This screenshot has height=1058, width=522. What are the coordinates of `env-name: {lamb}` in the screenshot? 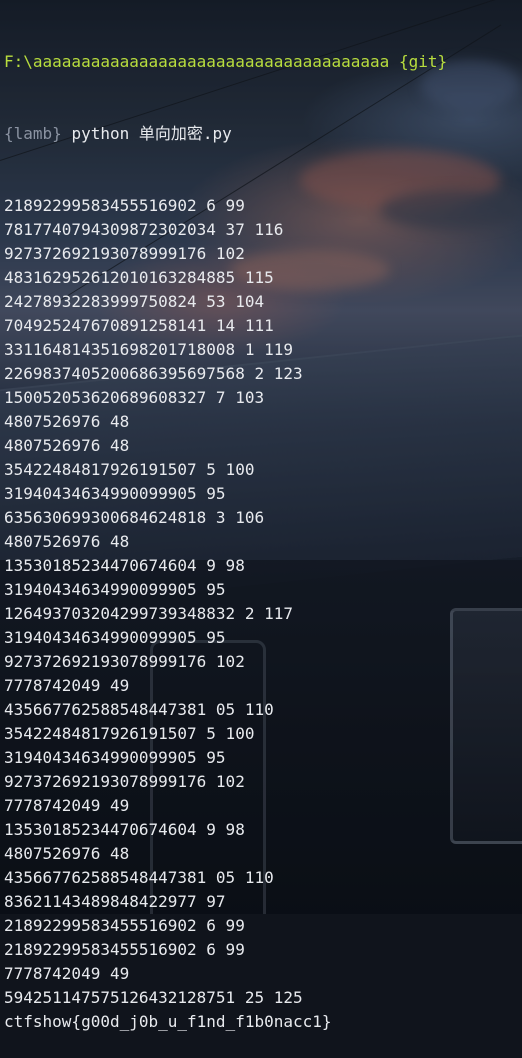 It's located at (33, 133).